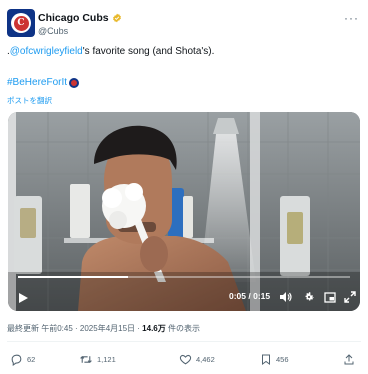 The width and height of the screenshot is (368, 374). What do you see at coordinates (285, 297) in the screenshot?
I see `volume-icon` at bounding box center [285, 297].